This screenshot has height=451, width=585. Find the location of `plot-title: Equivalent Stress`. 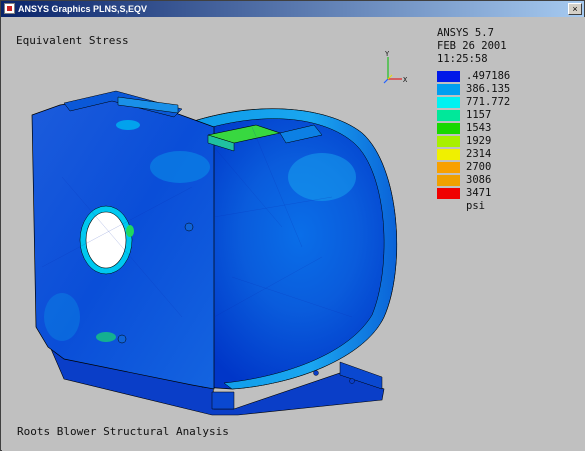

plot-title: Equivalent Stress is located at coordinates (72, 40).